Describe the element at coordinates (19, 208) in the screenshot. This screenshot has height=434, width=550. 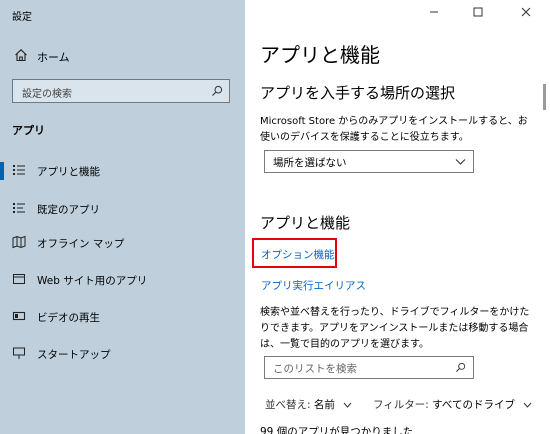
I see `default-apps-icon` at that location.